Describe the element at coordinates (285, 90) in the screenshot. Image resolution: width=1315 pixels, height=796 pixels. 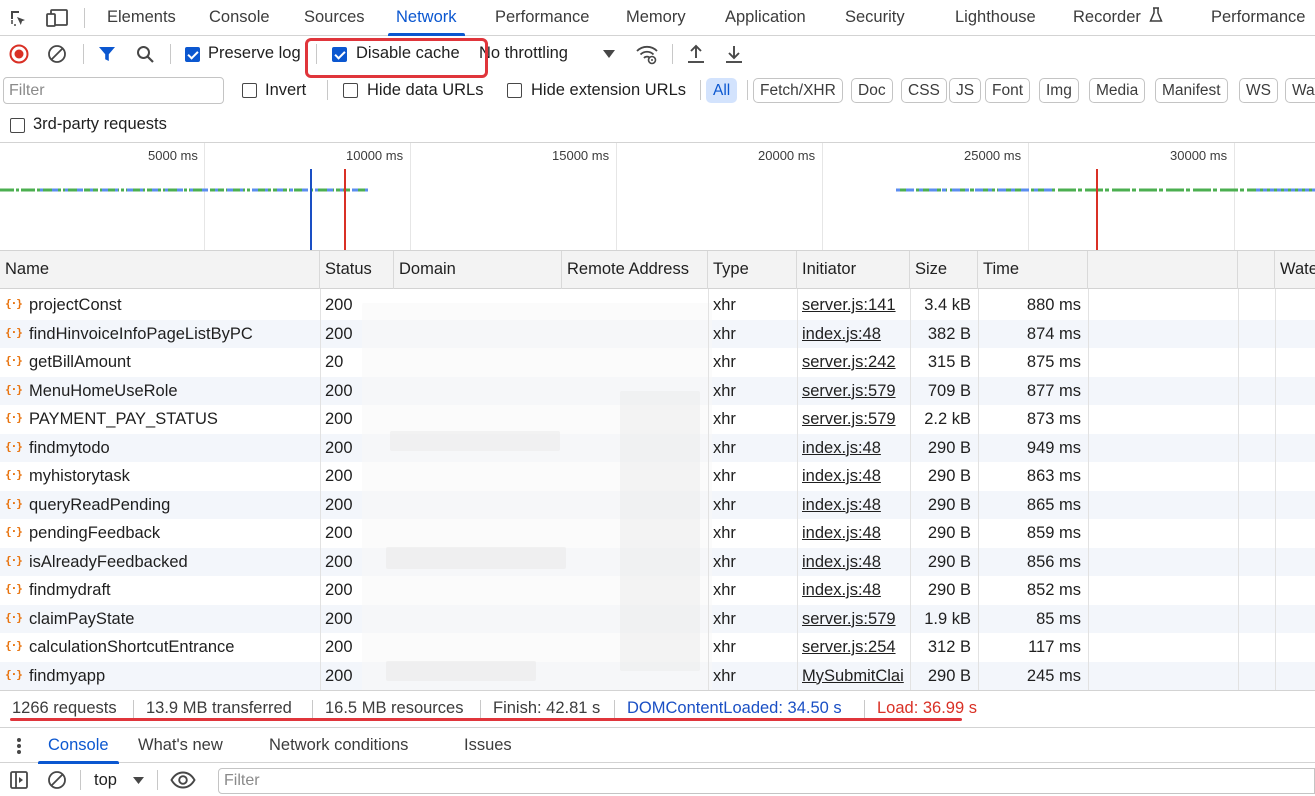
I see `invert-label: Invert` at that location.